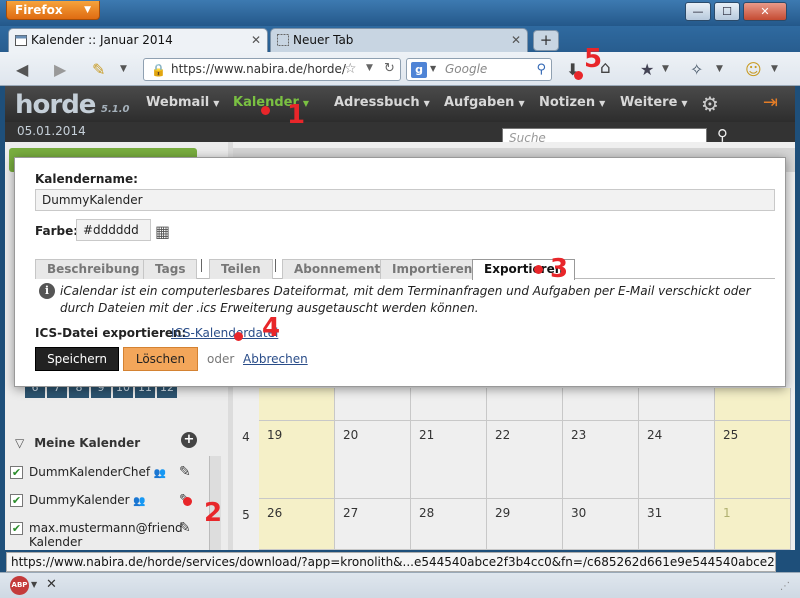 The image size is (800, 598). I want to click on day-cell: 29, so click(525, 524).